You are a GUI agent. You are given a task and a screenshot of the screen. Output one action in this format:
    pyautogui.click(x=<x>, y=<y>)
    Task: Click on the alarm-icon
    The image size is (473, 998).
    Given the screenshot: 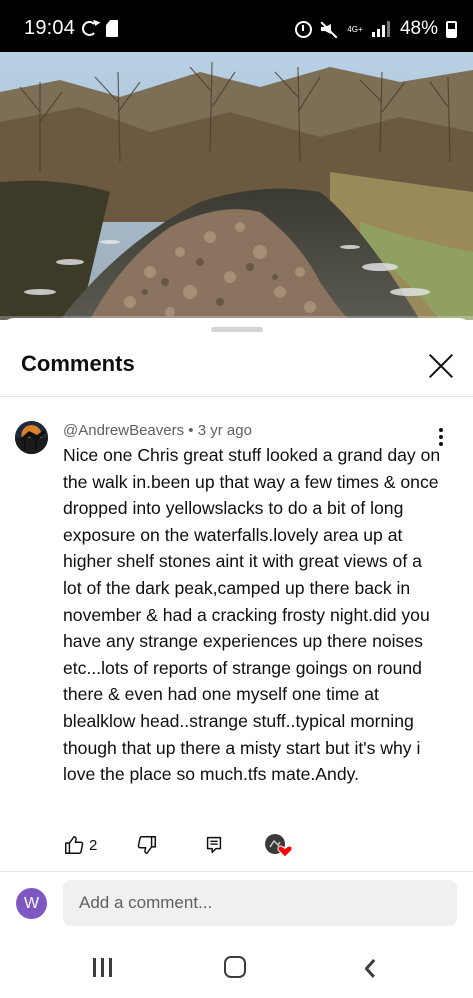 What is the action you would take?
    pyautogui.click(x=303, y=29)
    